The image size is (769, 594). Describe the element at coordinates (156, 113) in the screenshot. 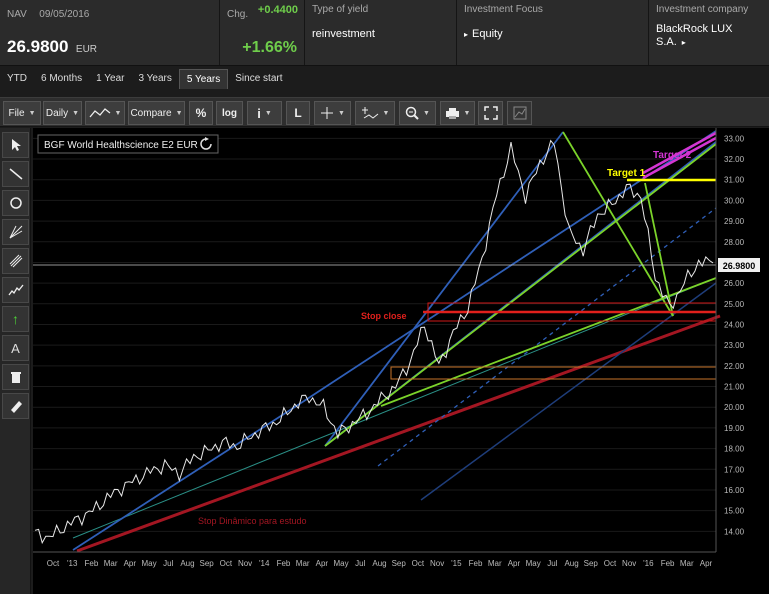

I see `compare-dropdown: Compare ▼` at that location.